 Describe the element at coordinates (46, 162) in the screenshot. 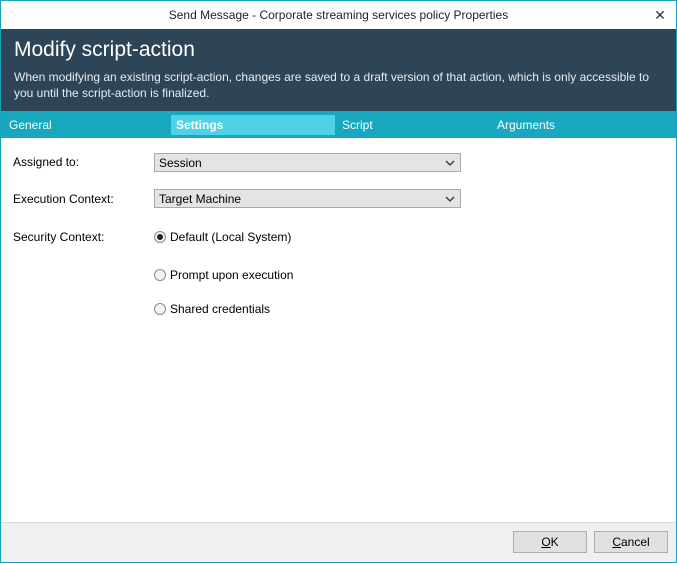

I see `assigned-to-label: Assigned to:` at that location.